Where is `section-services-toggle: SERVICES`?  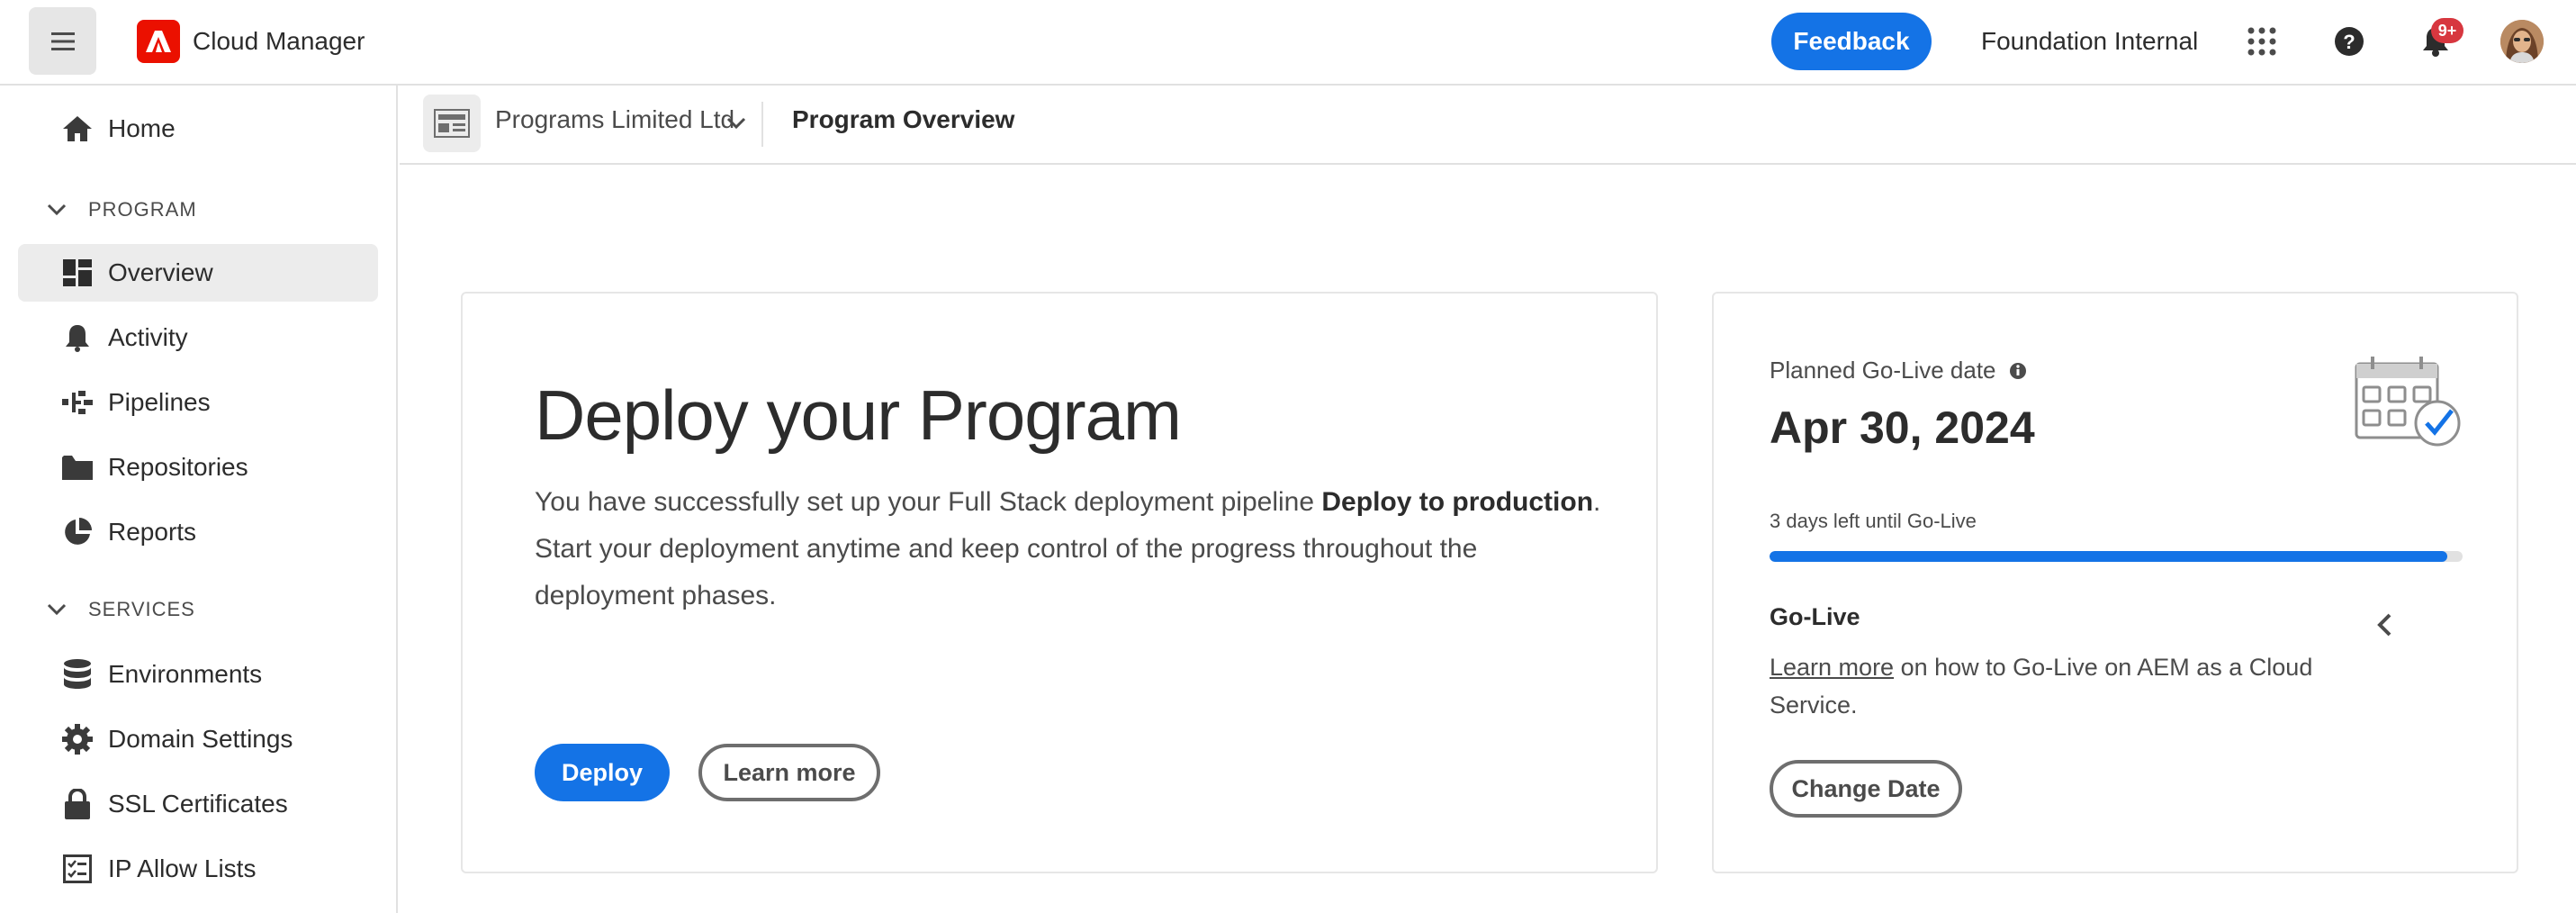 section-services-toggle: SERVICES is located at coordinates (119, 610).